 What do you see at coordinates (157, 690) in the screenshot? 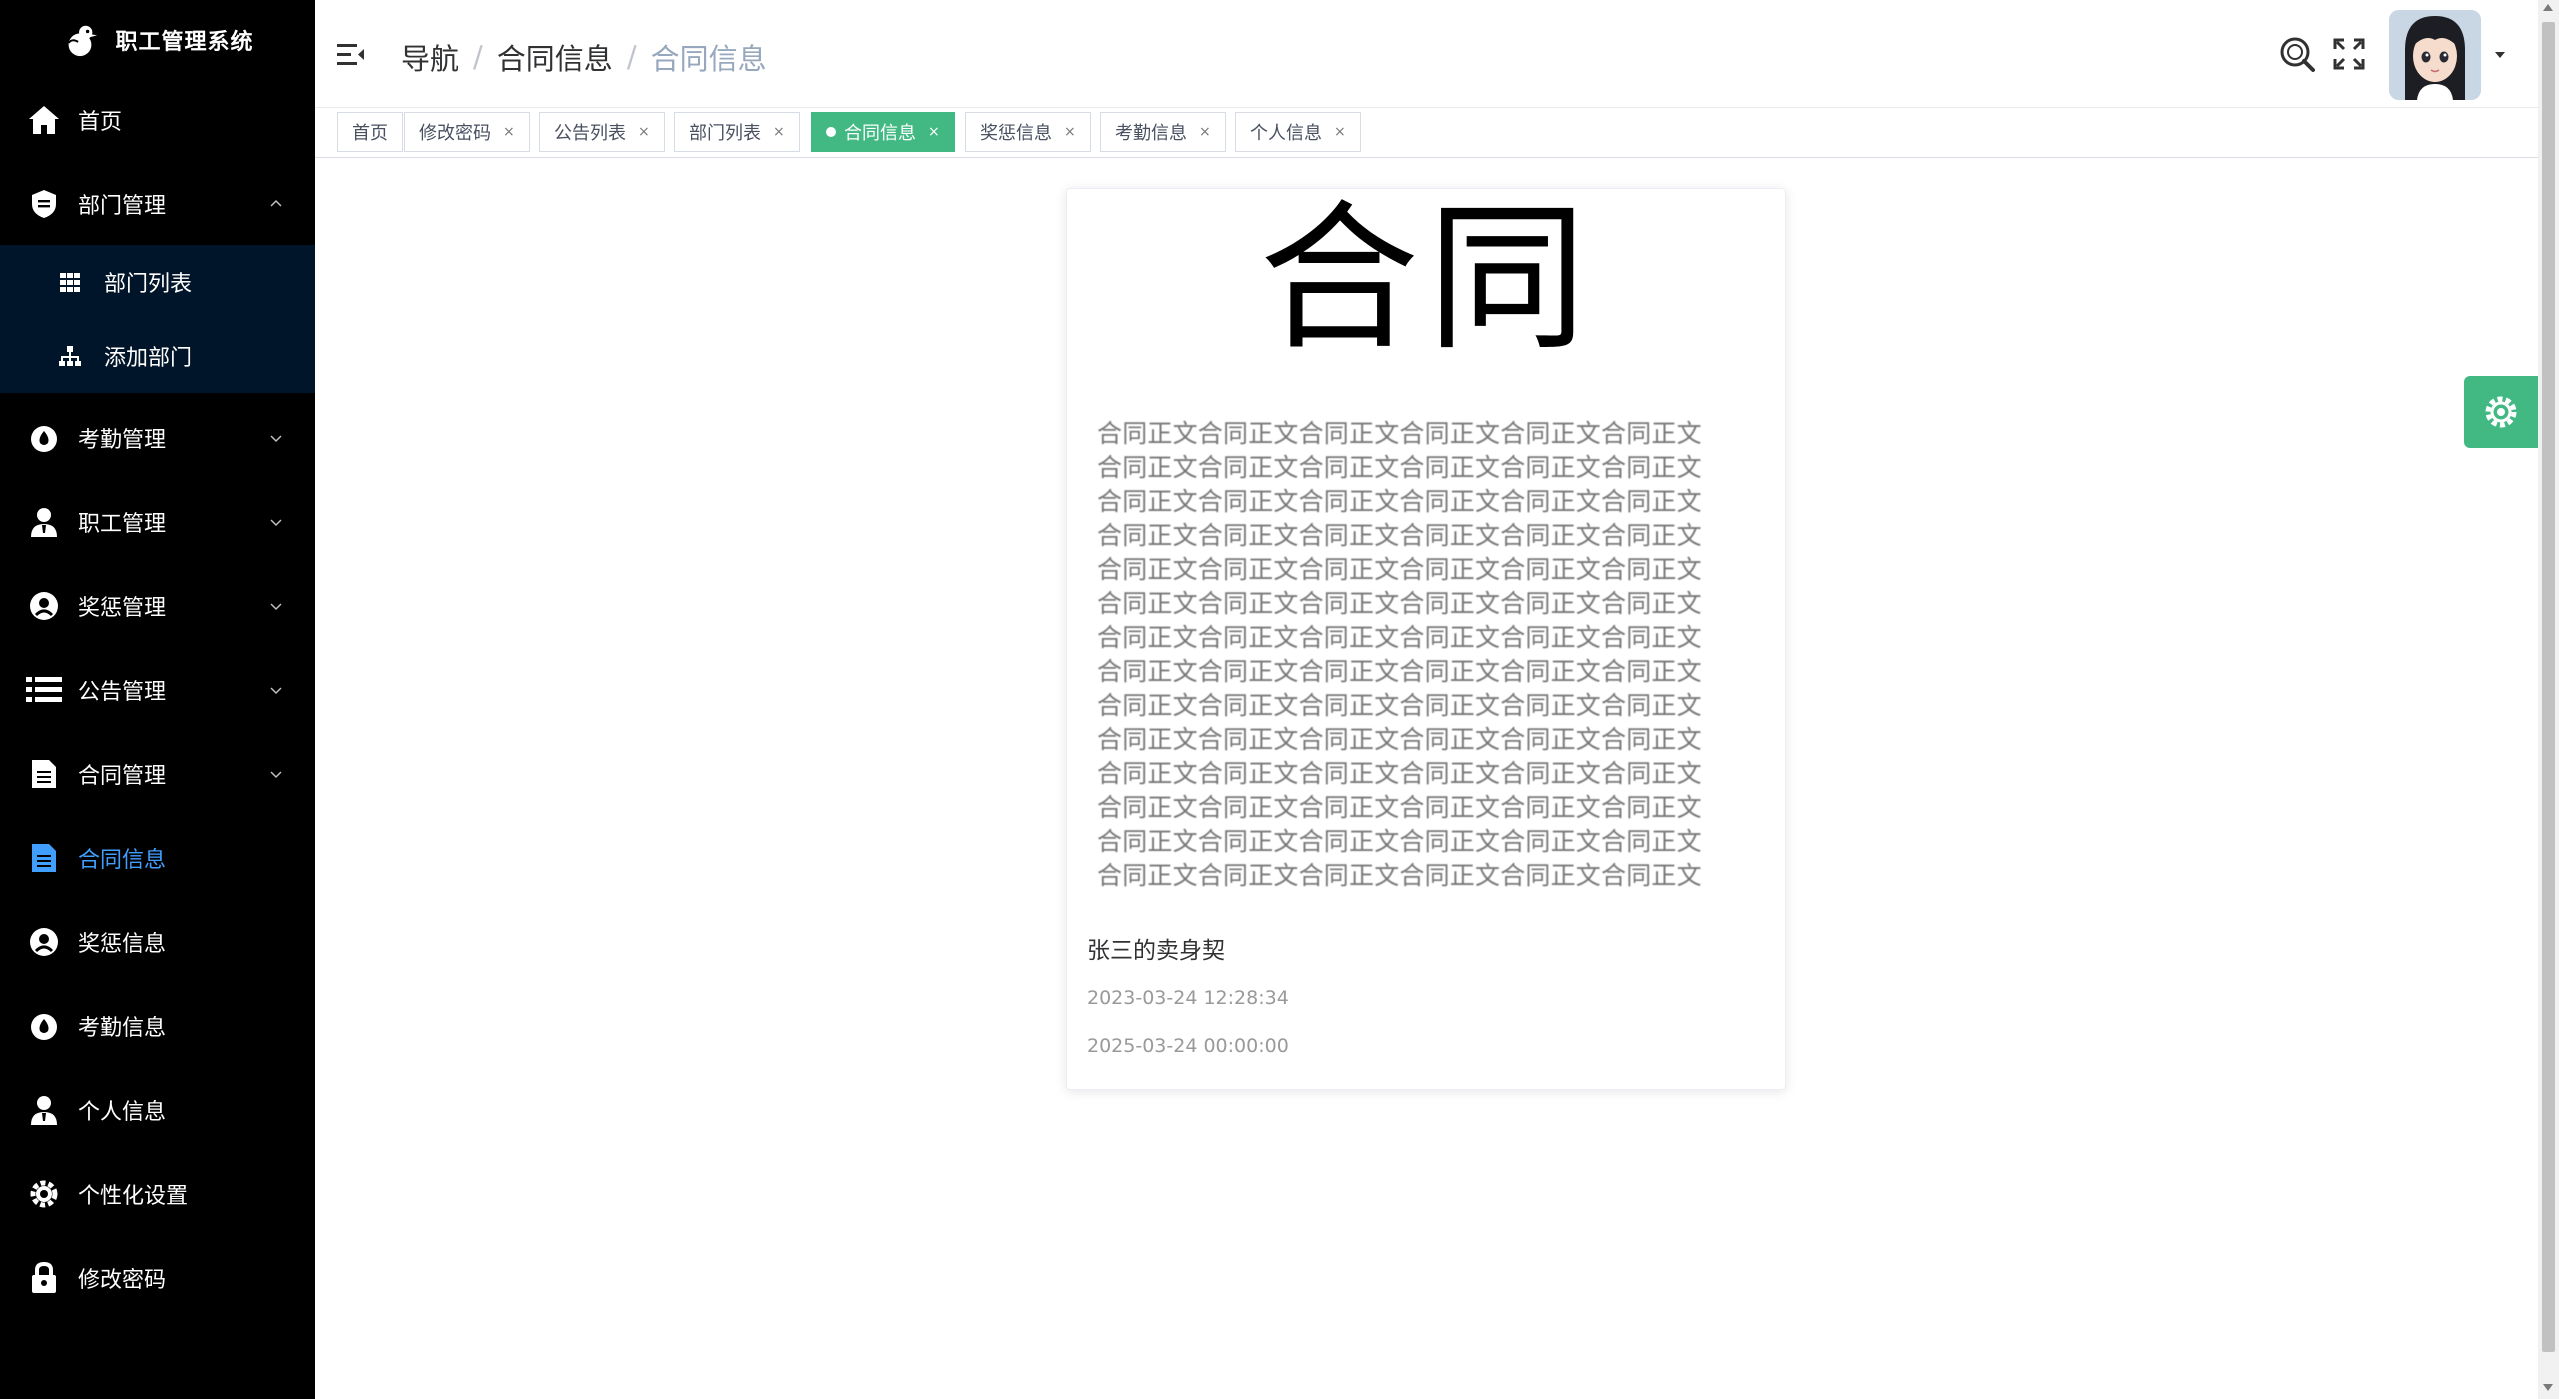
I see `sidebar-item-notice-management: 公告管理` at bounding box center [157, 690].